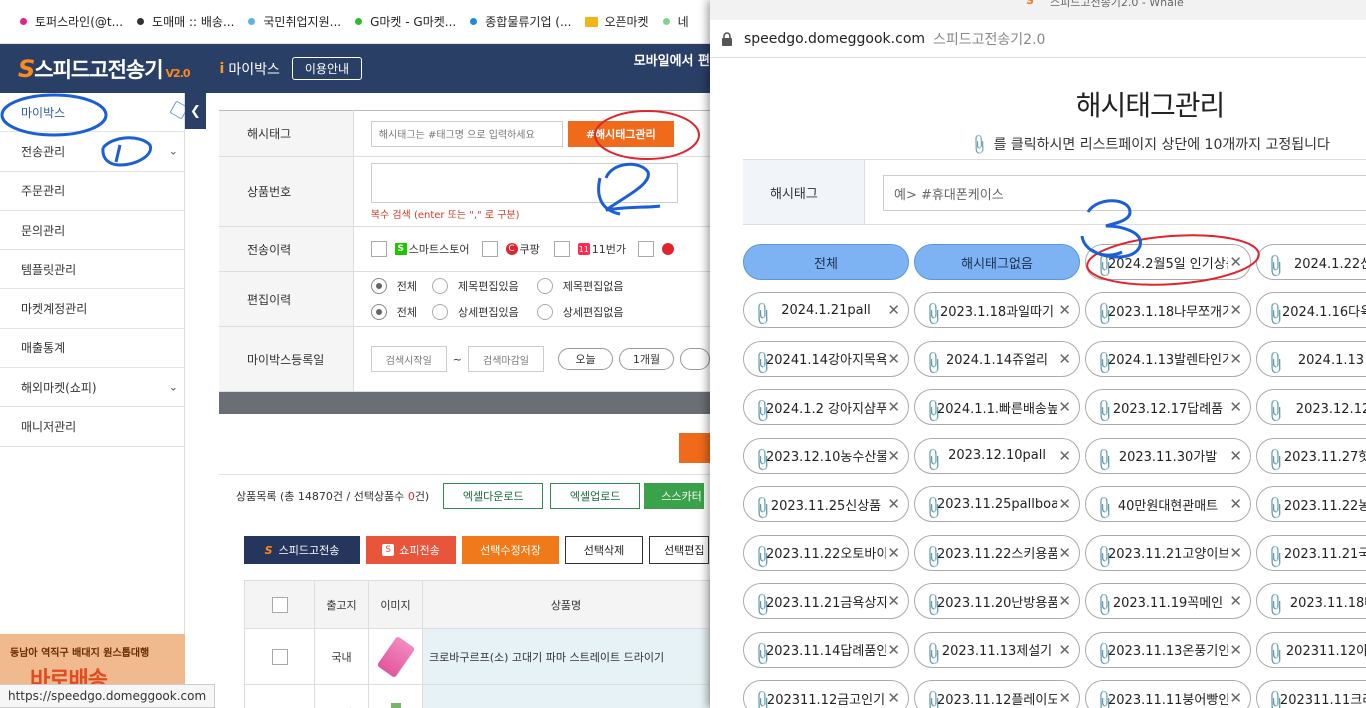 This screenshot has width=1366, height=708. What do you see at coordinates (1168, 310) in the screenshot?
I see `hashtag-chip: 📎 2023.1.18나무쪼개기 ✕` at bounding box center [1168, 310].